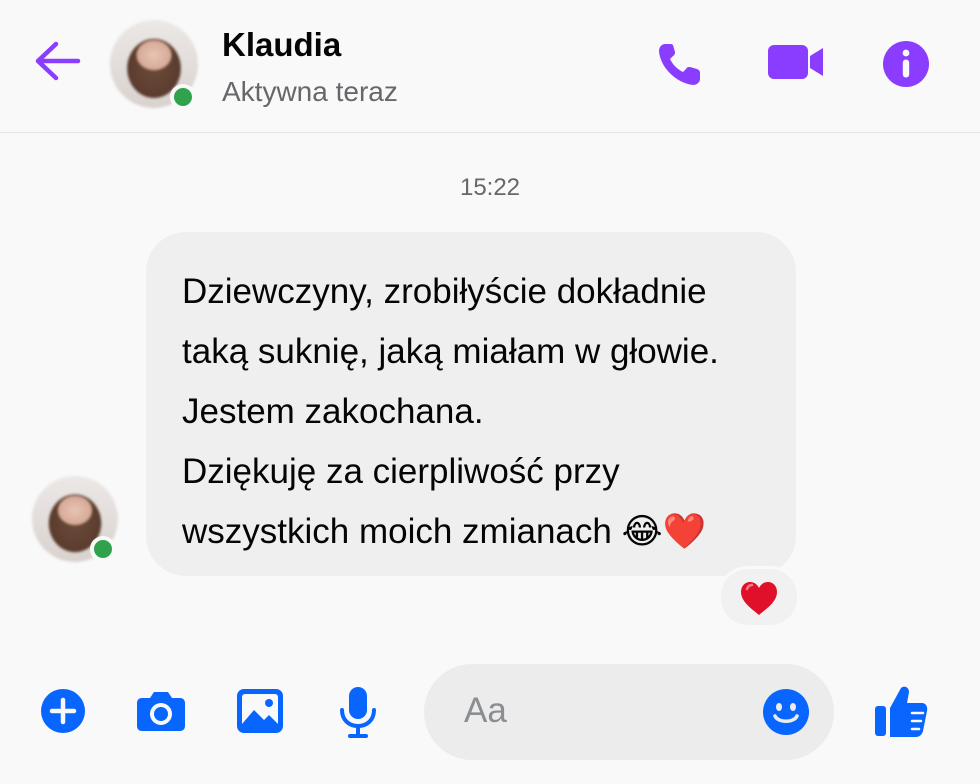  I want to click on phone-icon, so click(679, 64).